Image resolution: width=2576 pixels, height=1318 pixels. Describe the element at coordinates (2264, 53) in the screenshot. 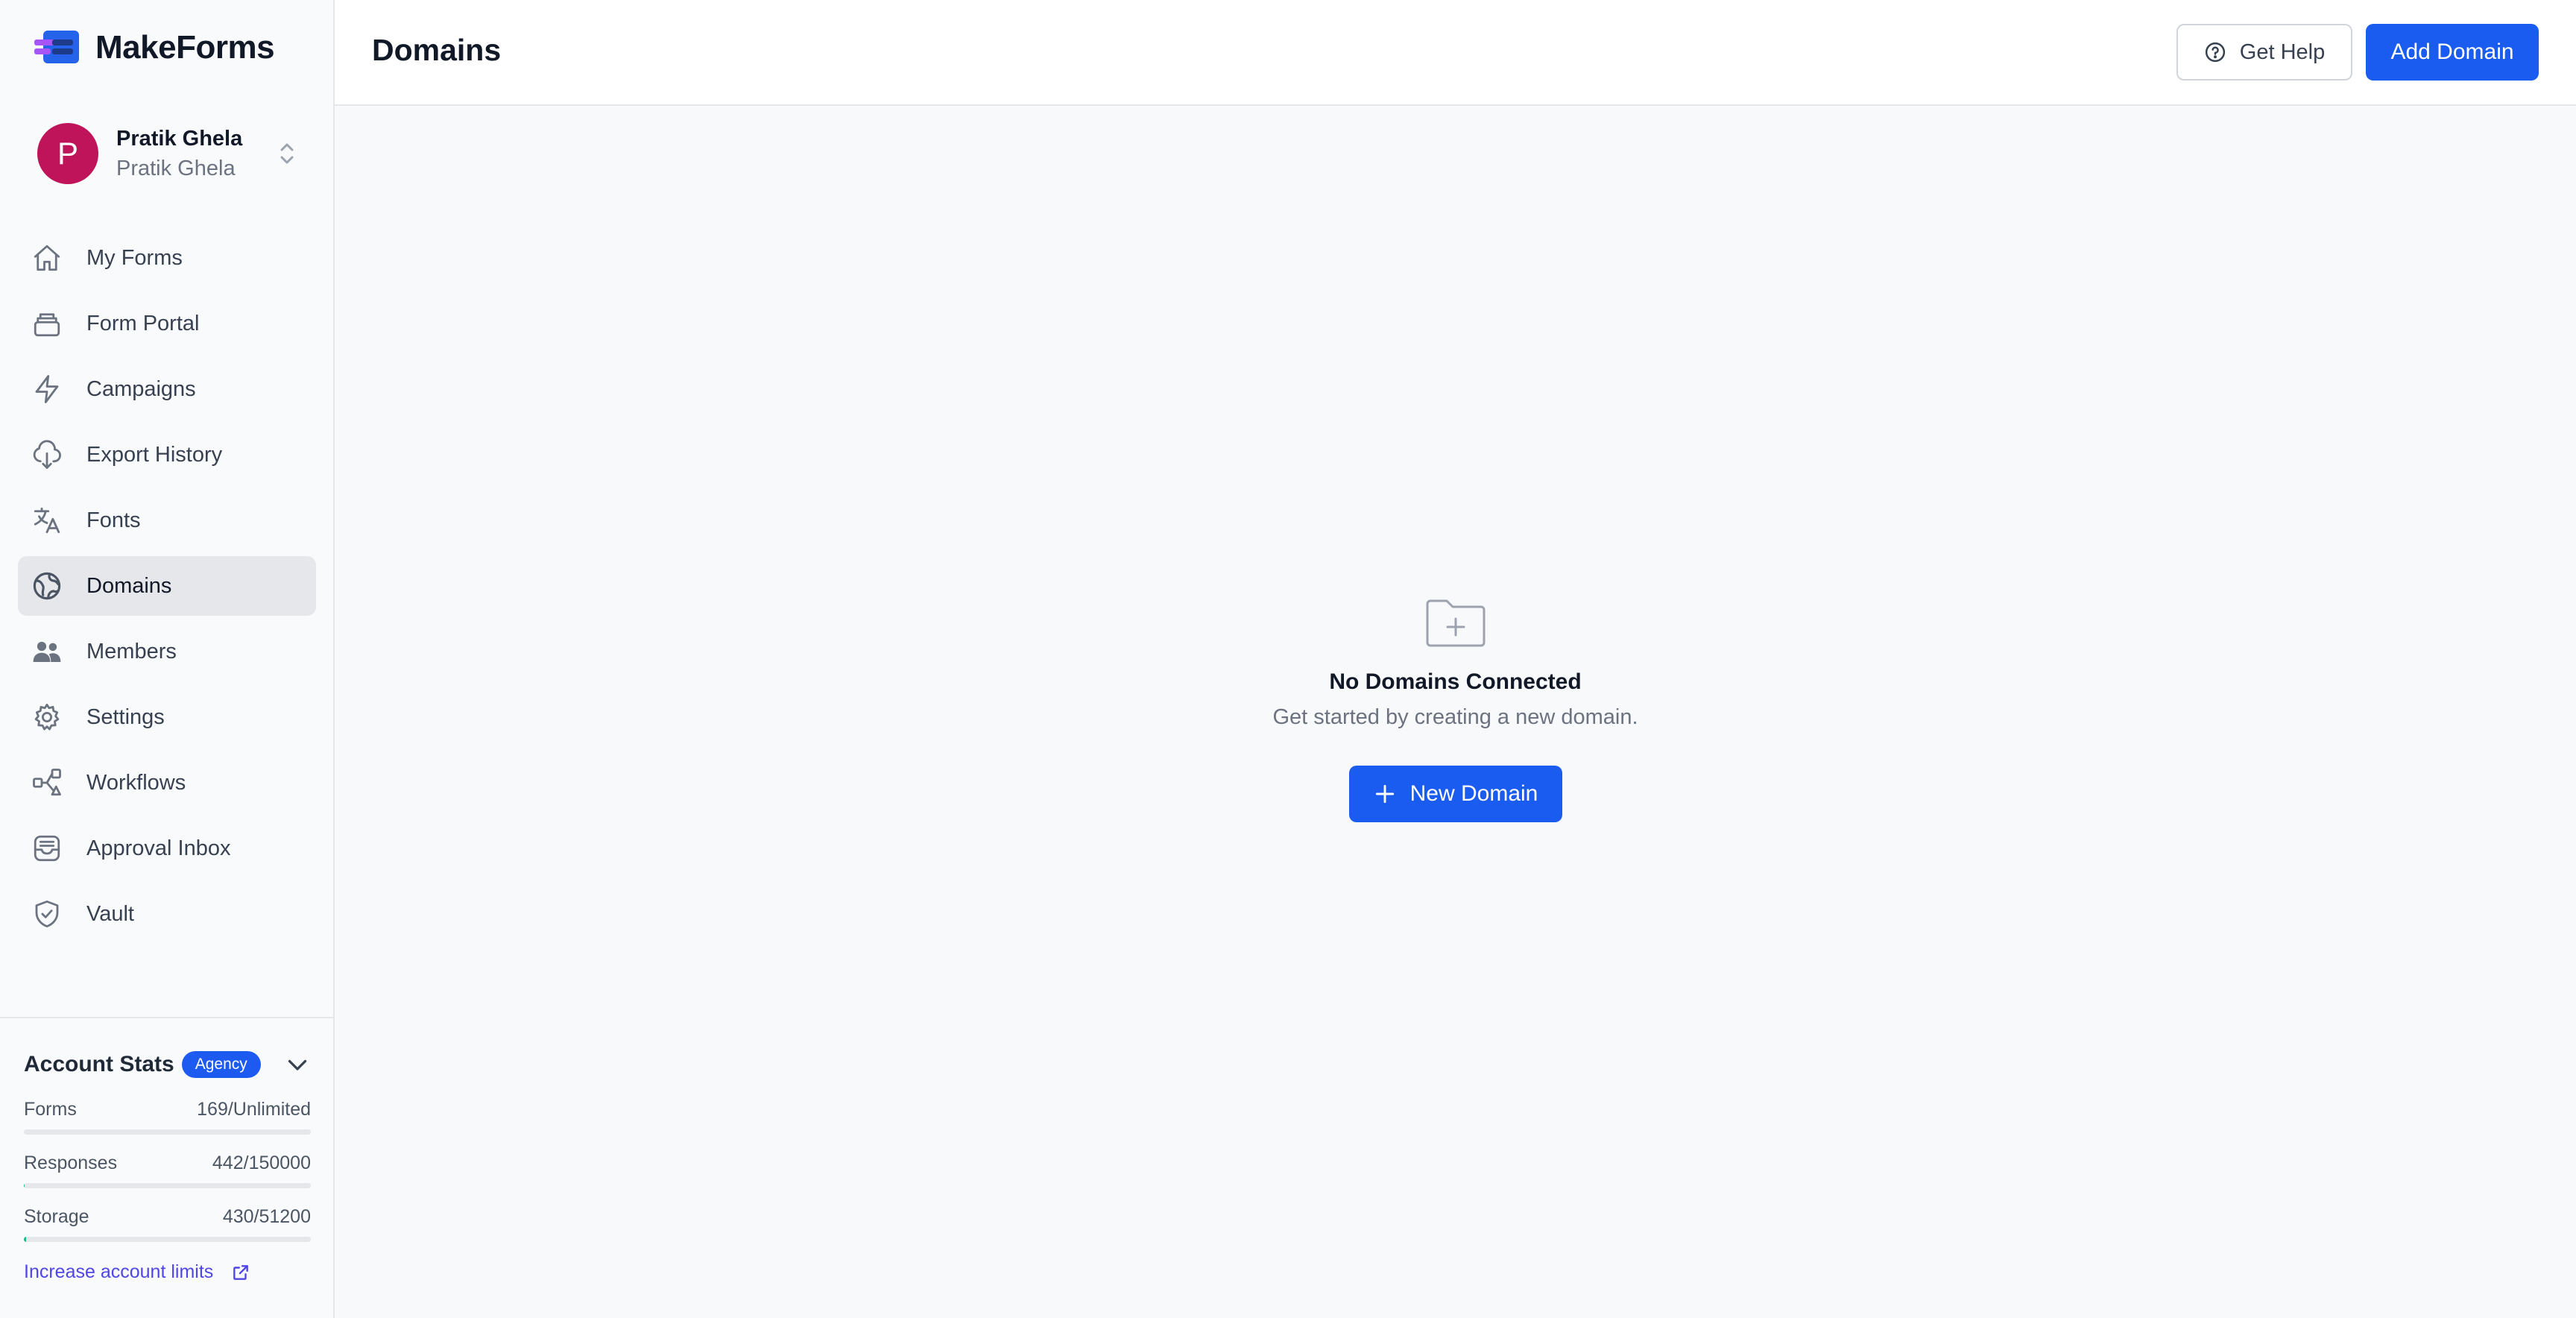

I see `get-help-button: Get Help` at that location.